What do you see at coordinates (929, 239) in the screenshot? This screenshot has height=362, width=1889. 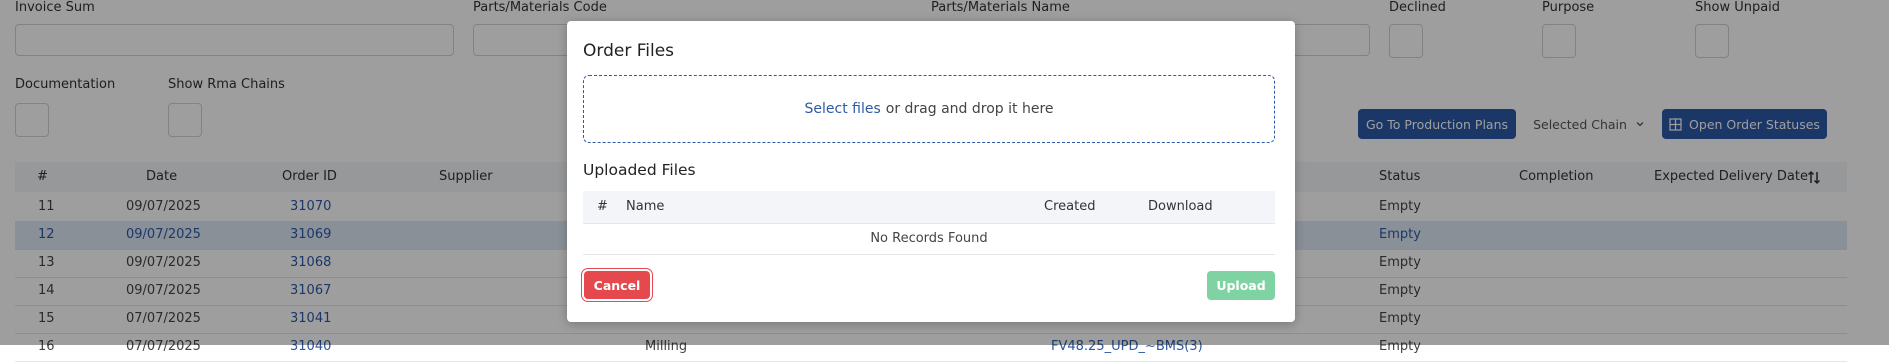 I see `empty-state-text: No Records Found` at bounding box center [929, 239].